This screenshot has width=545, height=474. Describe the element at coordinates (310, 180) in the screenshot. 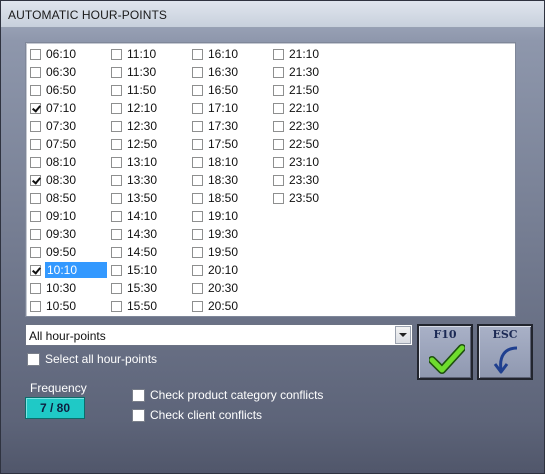

I see `hour-point-item: 23:30` at that location.